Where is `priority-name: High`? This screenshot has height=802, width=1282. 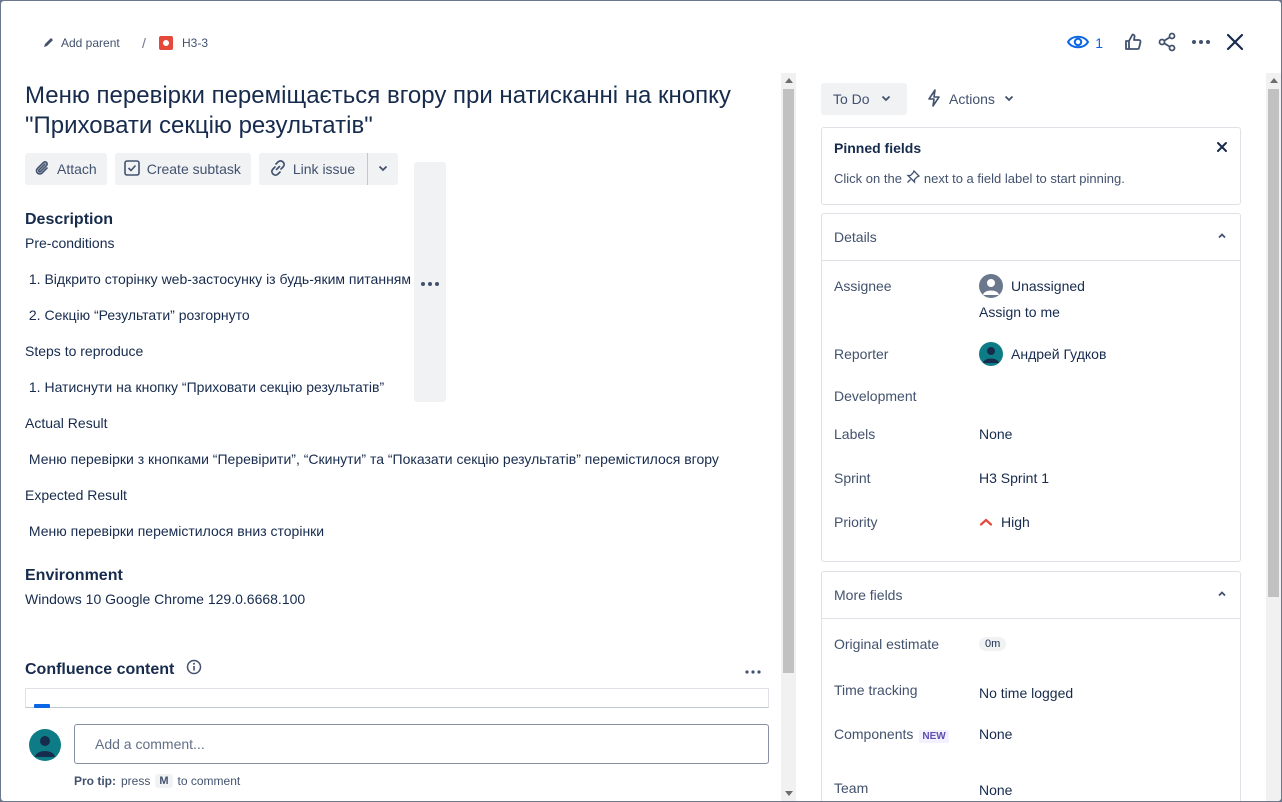
priority-name: High is located at coordinates (1015, 522).